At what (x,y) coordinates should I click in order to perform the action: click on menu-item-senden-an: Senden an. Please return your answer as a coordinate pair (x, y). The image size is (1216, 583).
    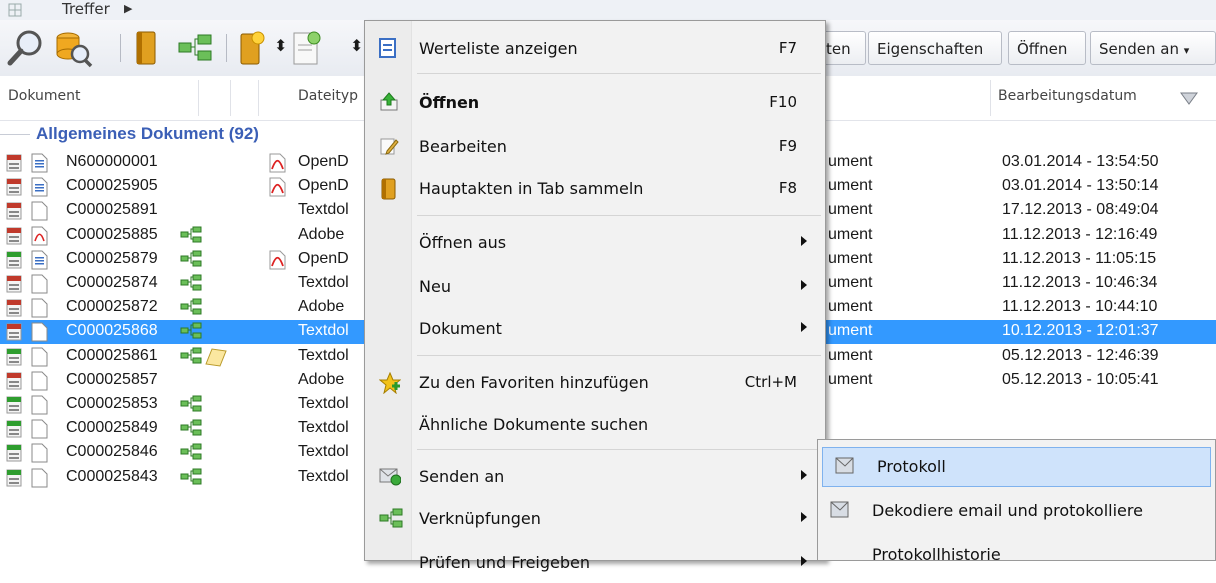
    Looking at the image, I should click on (595, 477).